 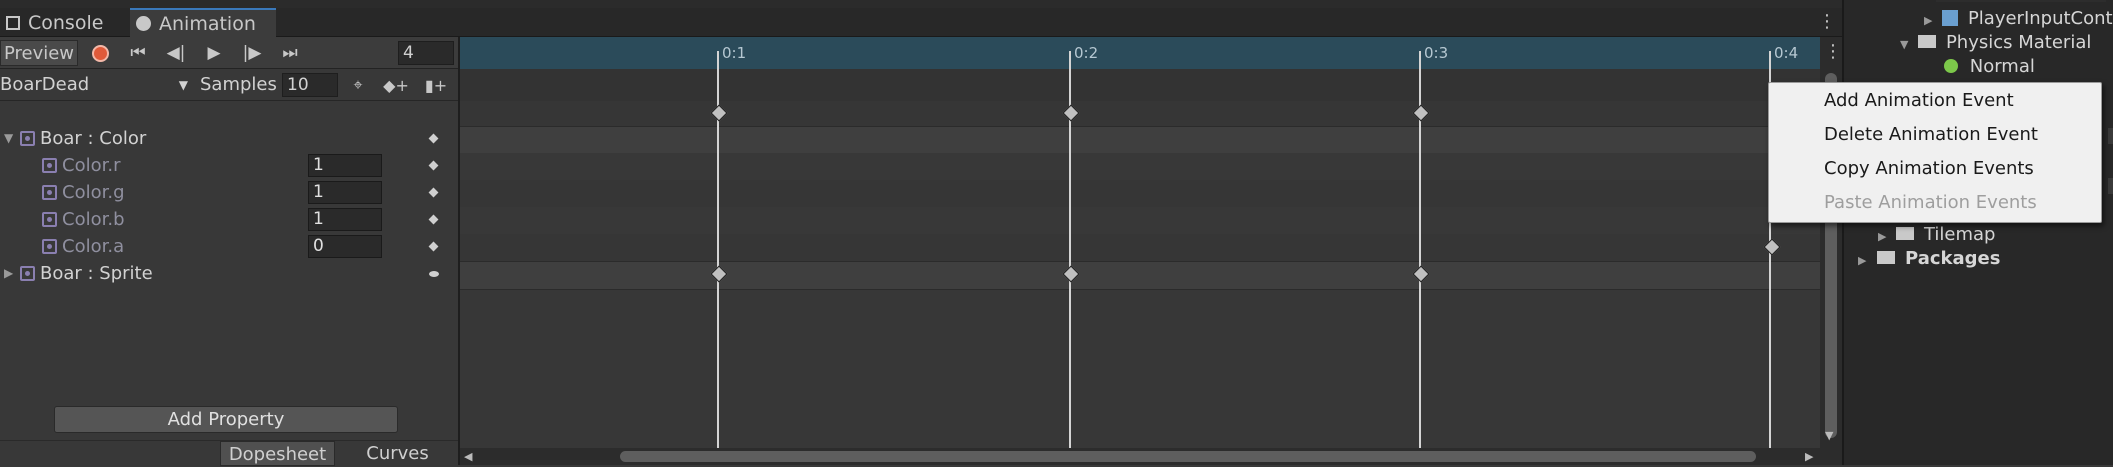 I want to click on tab-dopesheet: Dopesheet, so click(x=277, y=453).